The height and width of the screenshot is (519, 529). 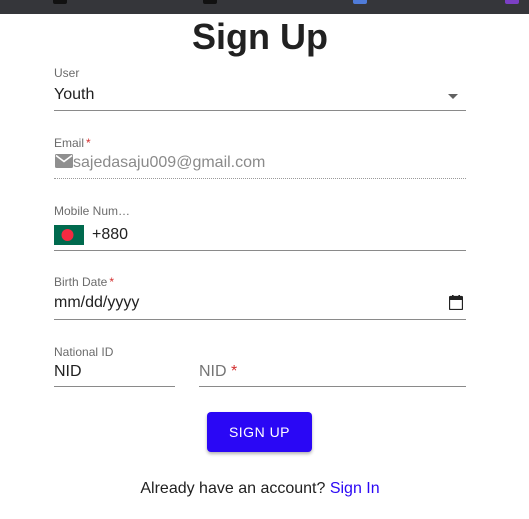 What do you see at coordinates (260, 319) in the screenshot?
I see `birth-date-underline` at bounding box center [260, 319].